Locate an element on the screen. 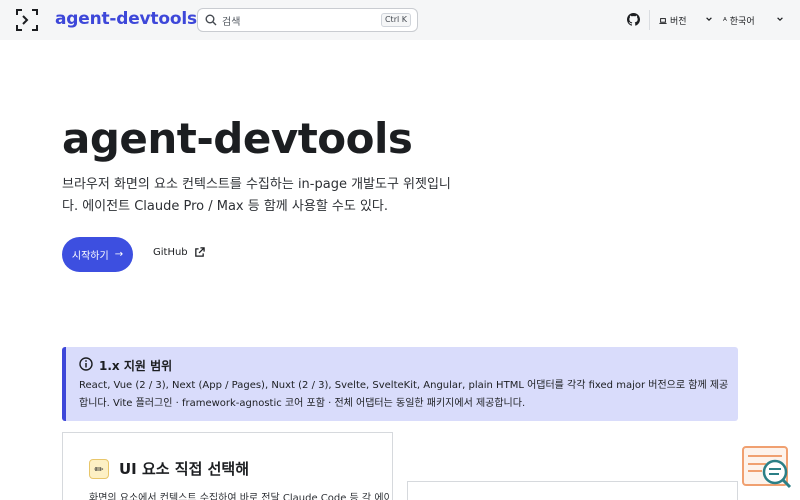  admonition-title: 1.x 지원 범위 is located at coordinates (136, 366).